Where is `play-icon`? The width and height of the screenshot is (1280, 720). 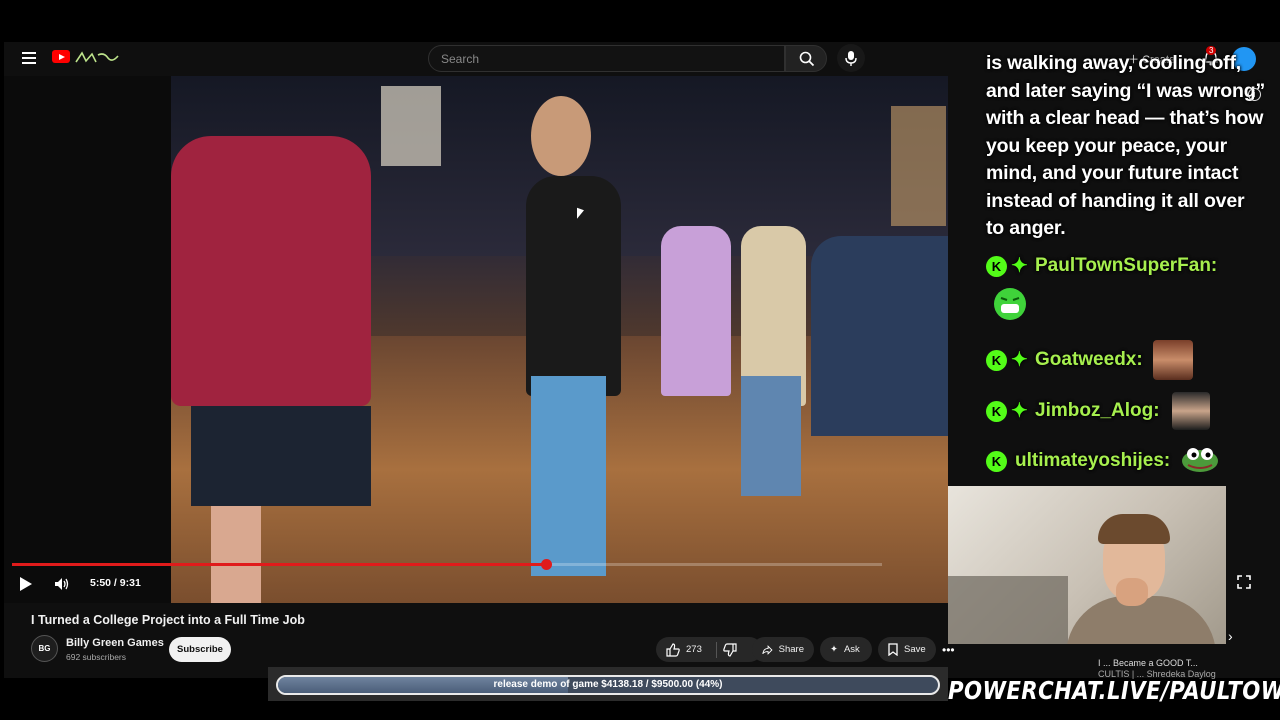 play-icon is located at coordinates (26, 584).